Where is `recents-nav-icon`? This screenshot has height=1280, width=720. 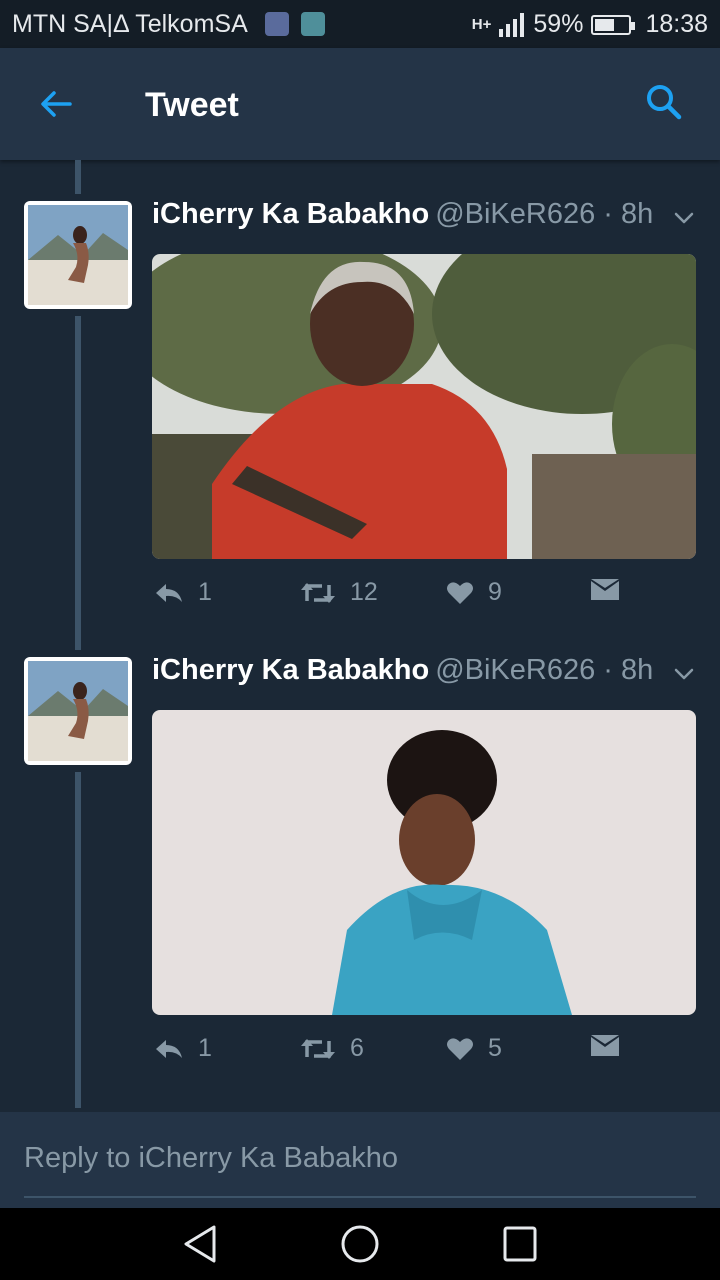 recents-nav-icon is located at coordinates (520, 1244).